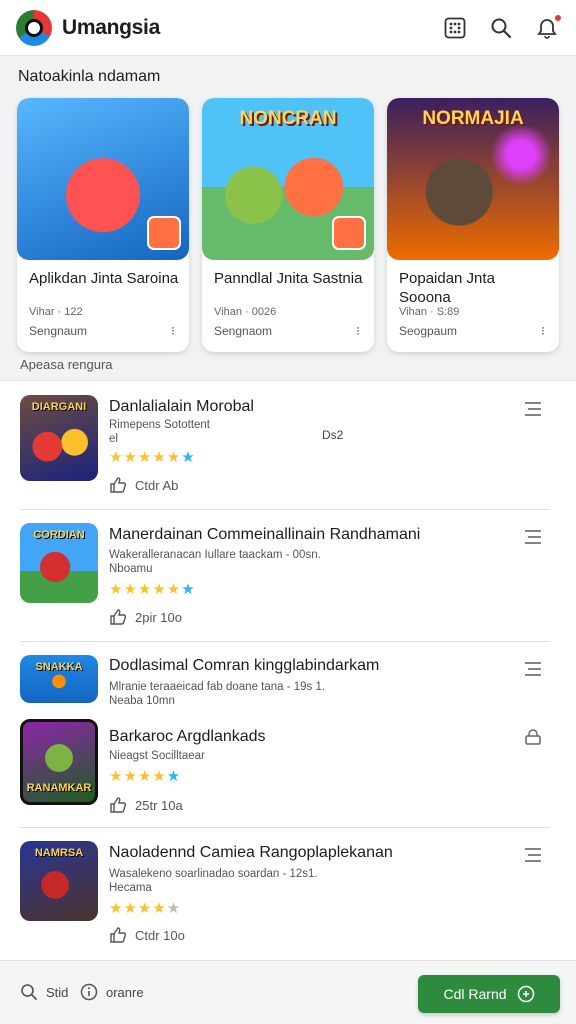 The image size is (576, 1024). What do you see at coordinates (59, 788) in the screenshot?
I see `thumbnail-label: RANAMKAR` at bounding box center [59, 788].